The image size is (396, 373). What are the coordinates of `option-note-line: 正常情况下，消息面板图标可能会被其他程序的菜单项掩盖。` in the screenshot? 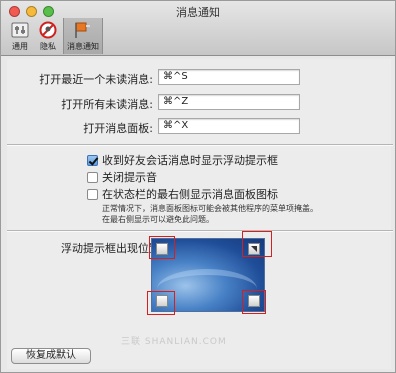 It's located at (210, 208).